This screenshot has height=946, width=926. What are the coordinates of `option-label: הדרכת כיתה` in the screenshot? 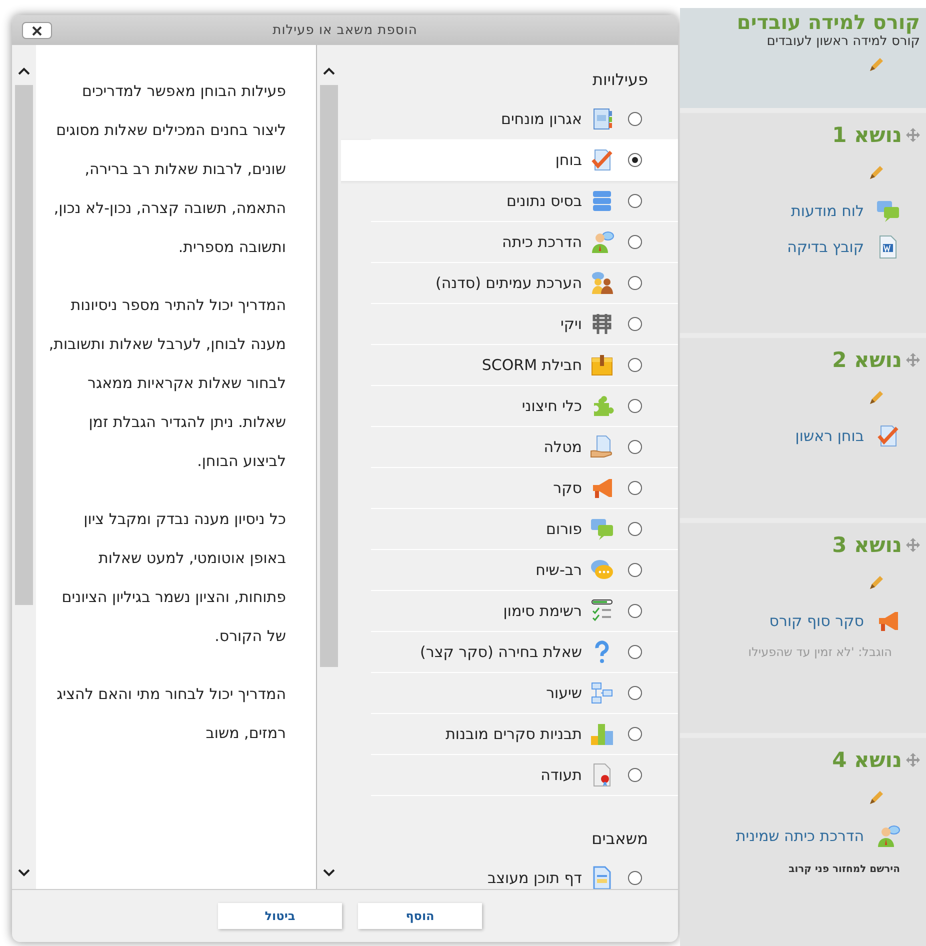 It's located at (542, 242).